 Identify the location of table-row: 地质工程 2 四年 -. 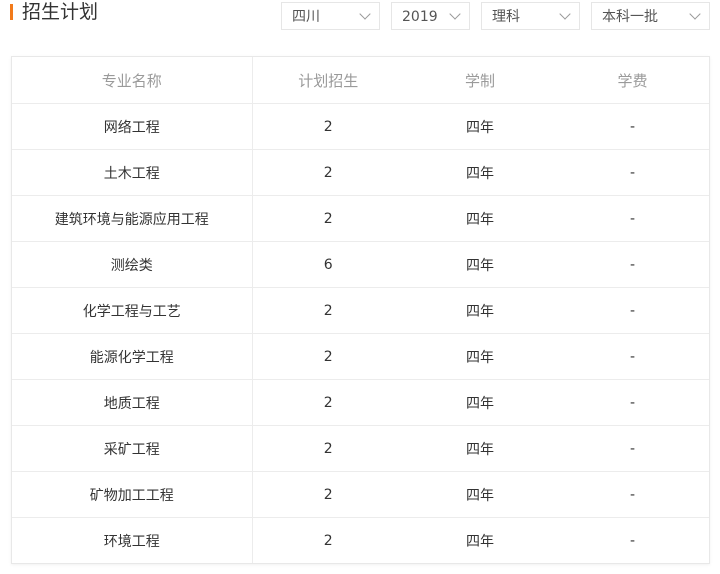
(360, 402).